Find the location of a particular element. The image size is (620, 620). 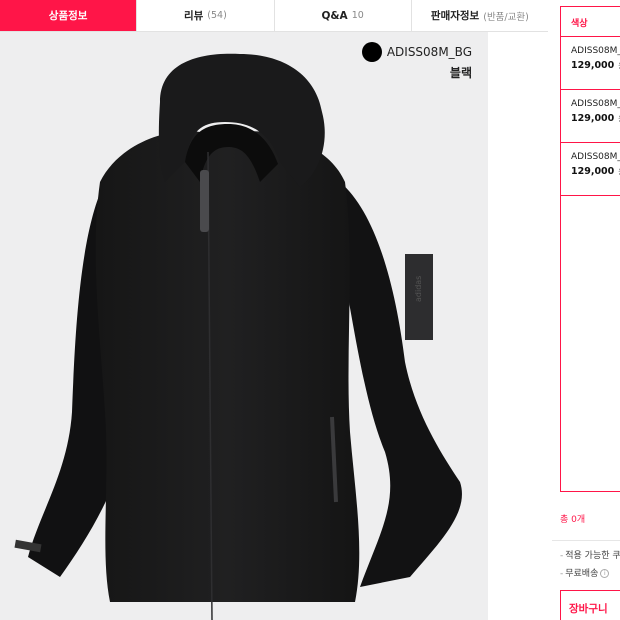

shipping-note: - 무료배송 i is located at coordinates (585, 572).